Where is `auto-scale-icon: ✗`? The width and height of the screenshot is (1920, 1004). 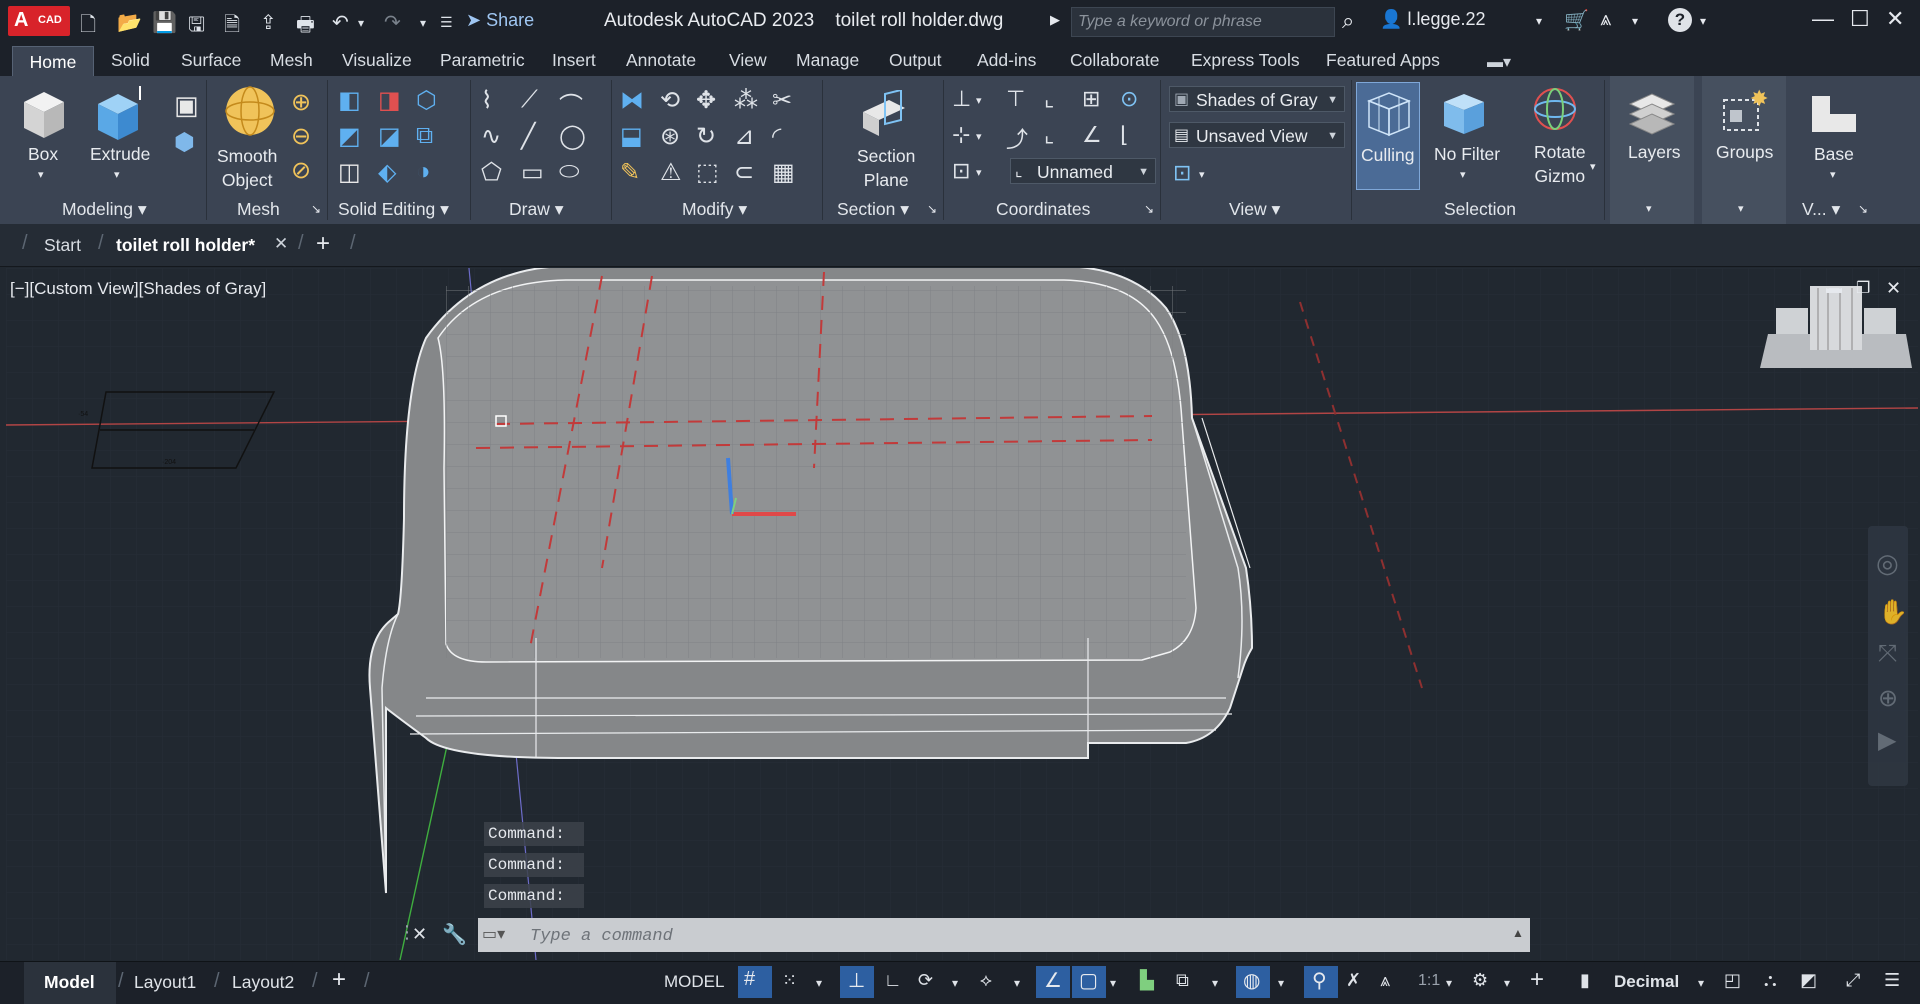 auto-scale-icon: ✗ is located at coordinates (1353, 980).